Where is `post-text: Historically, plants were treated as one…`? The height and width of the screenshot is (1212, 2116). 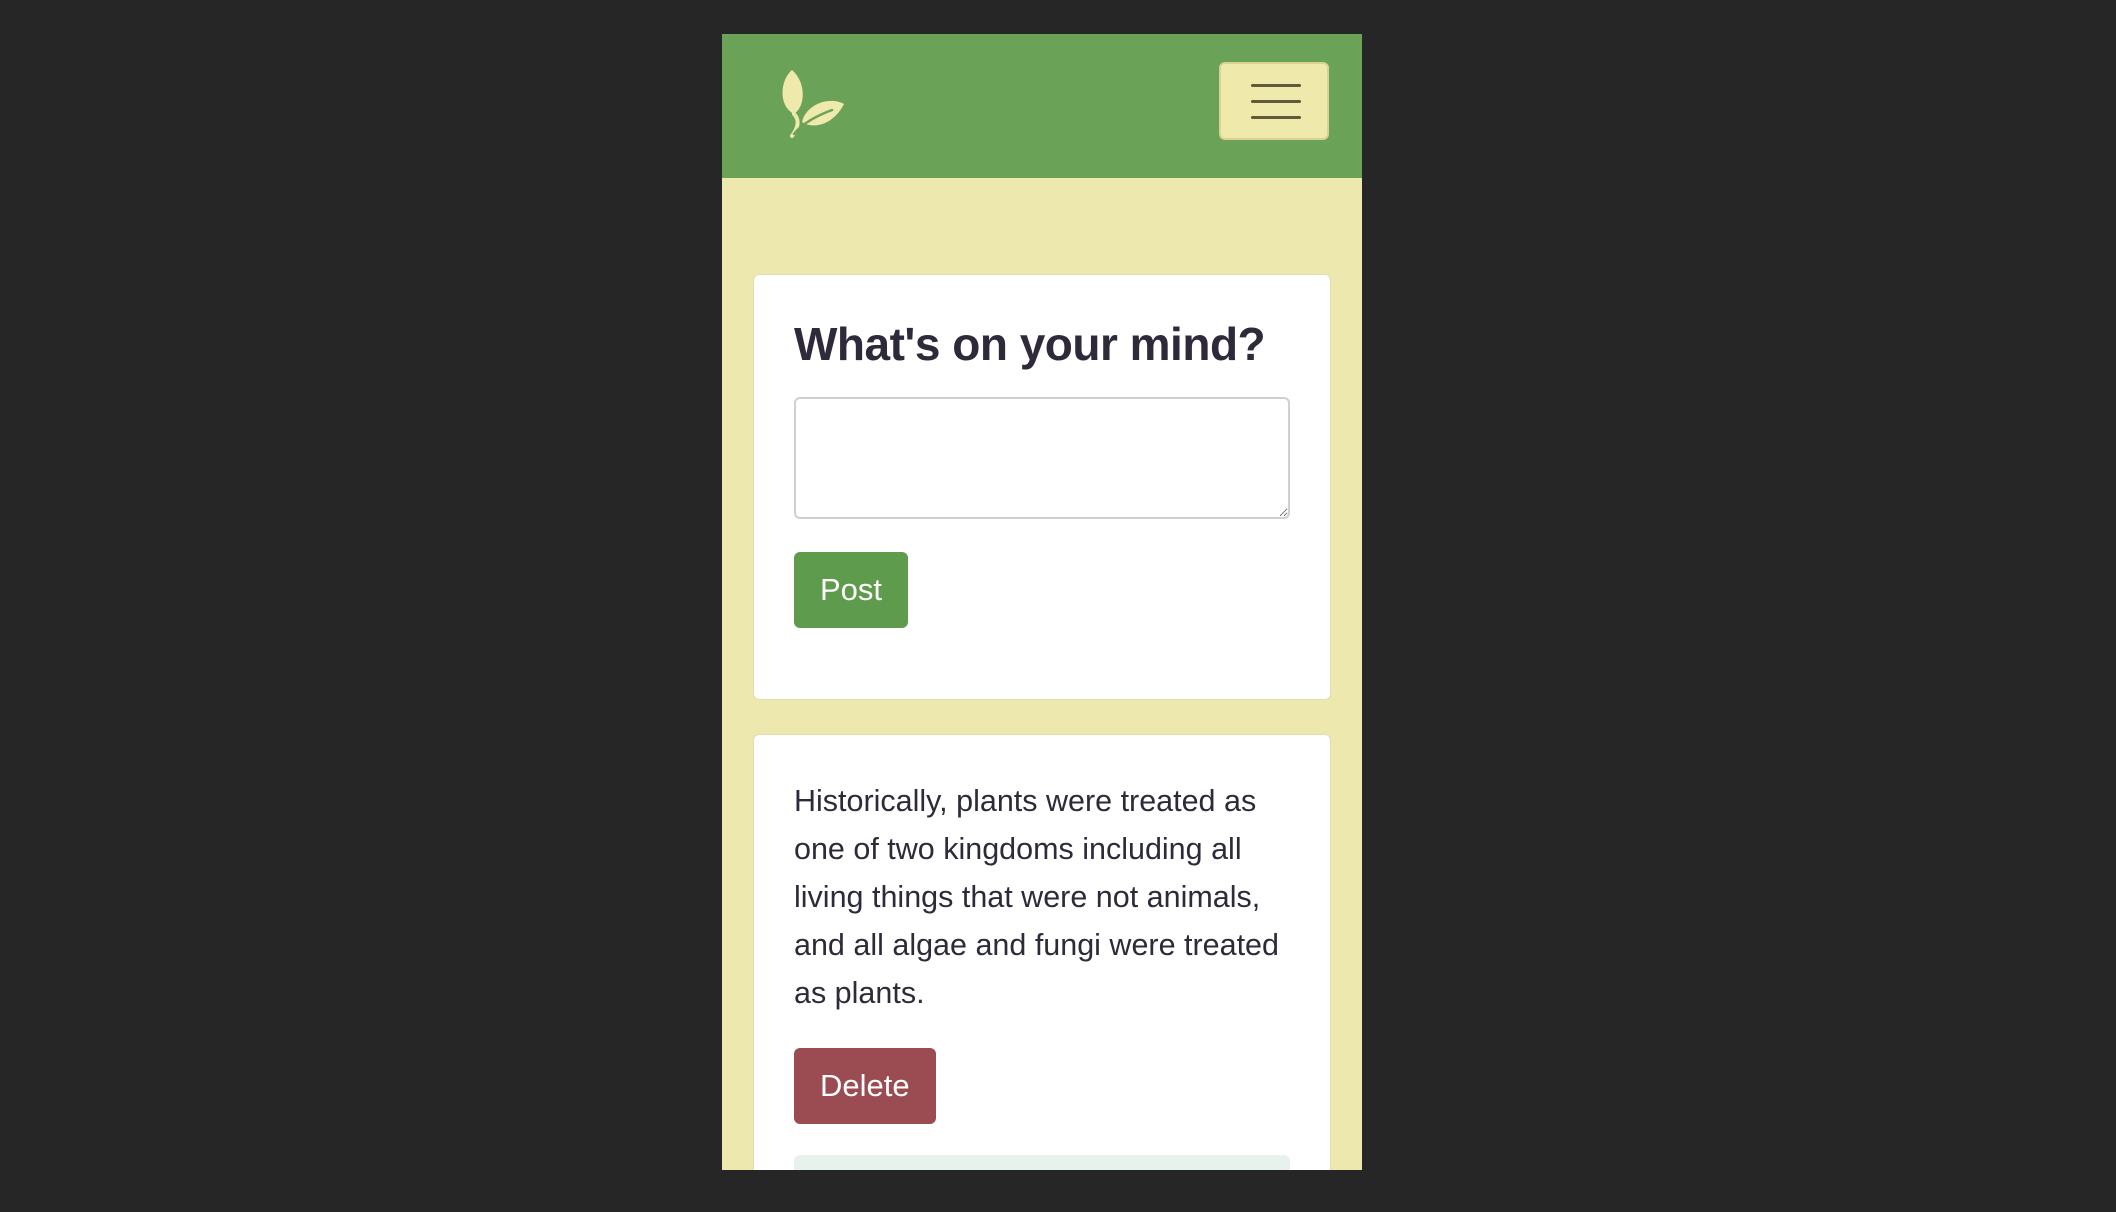 post-text: Historically, plants were treated as one… is located at coordinates (1036, 897).